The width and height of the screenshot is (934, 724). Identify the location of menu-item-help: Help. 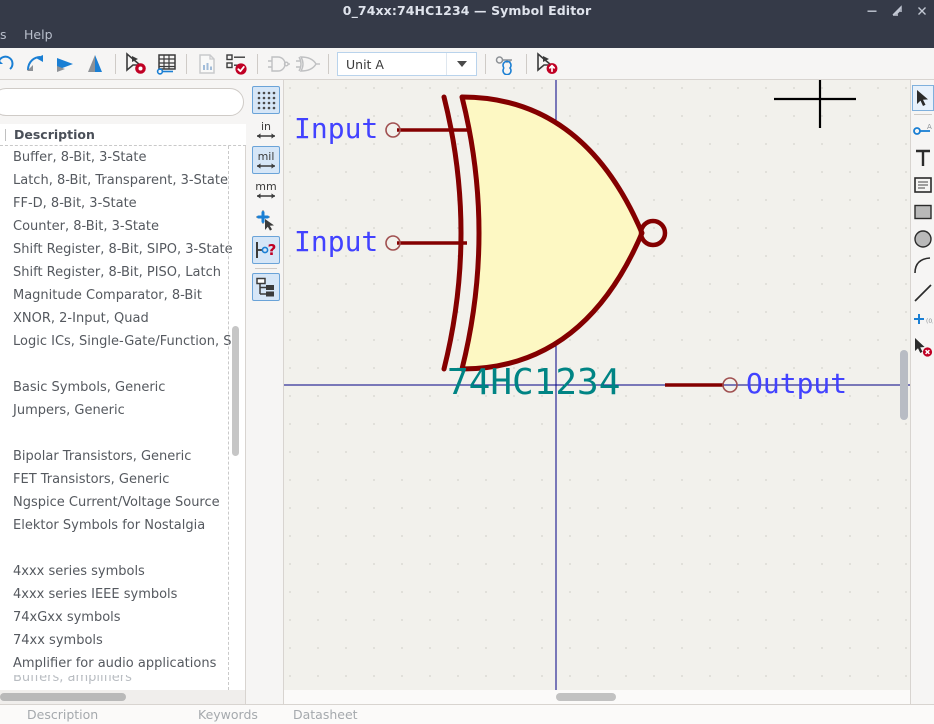
(38, 35).